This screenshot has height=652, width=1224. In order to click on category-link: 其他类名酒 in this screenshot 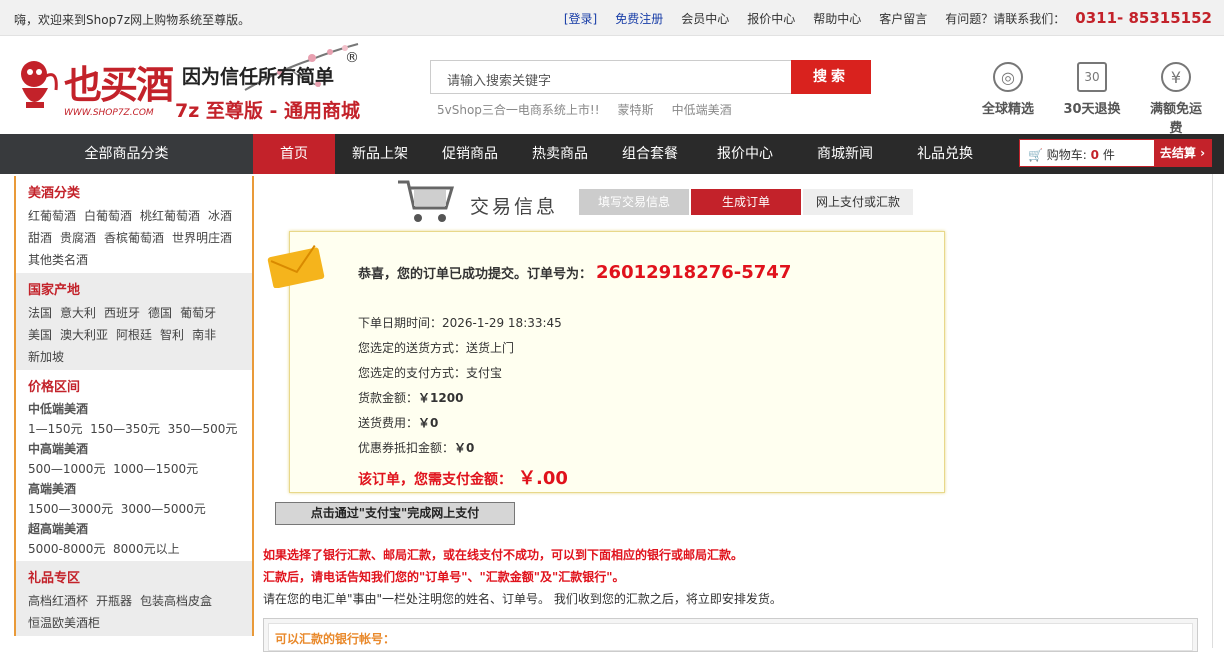, I will do `click(58, 260)`.